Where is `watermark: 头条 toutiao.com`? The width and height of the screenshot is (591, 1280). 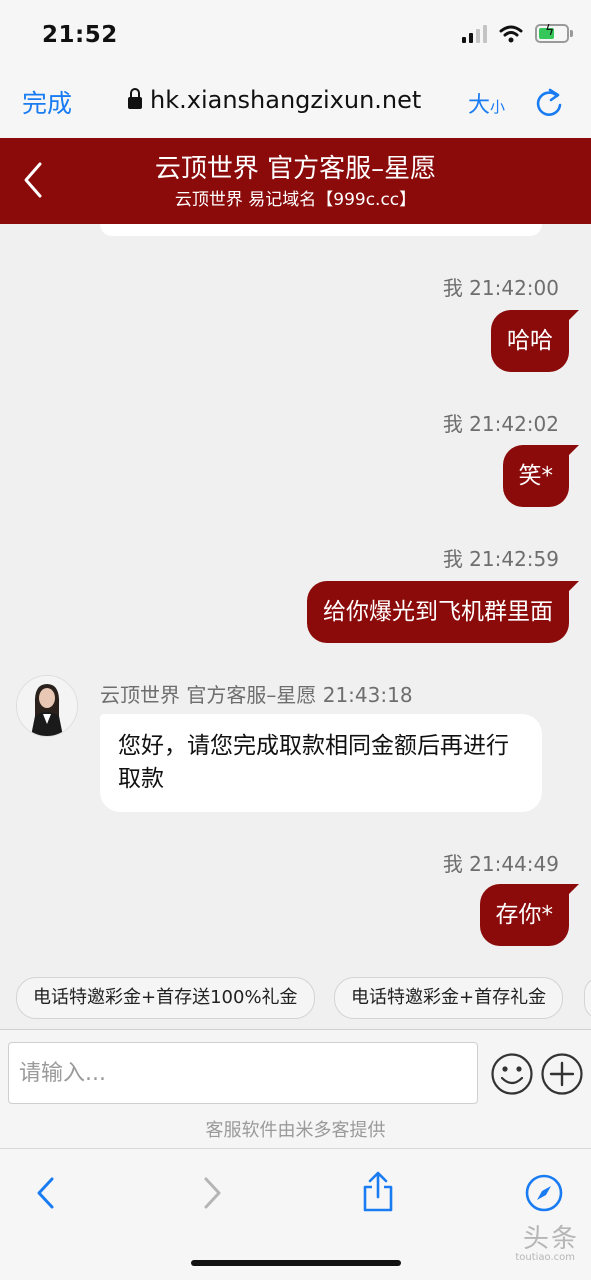
watermark: 头条 toutiao.com is located at coordinates (547, 1243).